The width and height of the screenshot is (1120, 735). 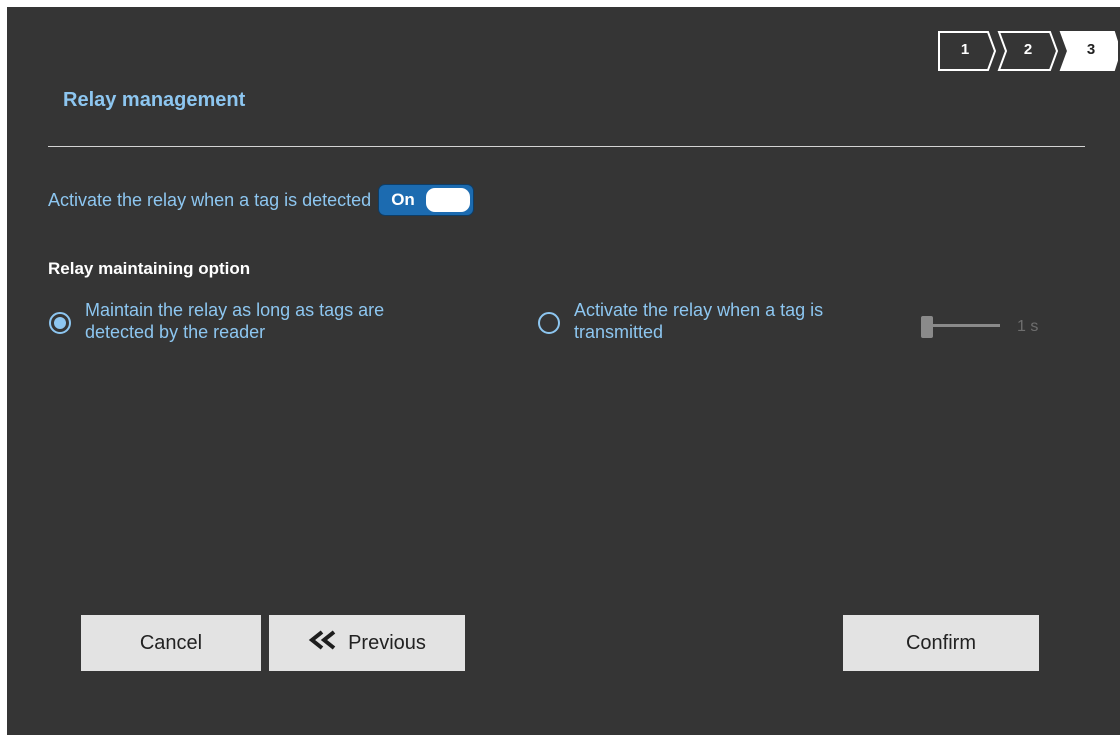 I want to click on activate-on-transmit-label-line1: Activate the relay when a tag is, so click(x=699, y=310).